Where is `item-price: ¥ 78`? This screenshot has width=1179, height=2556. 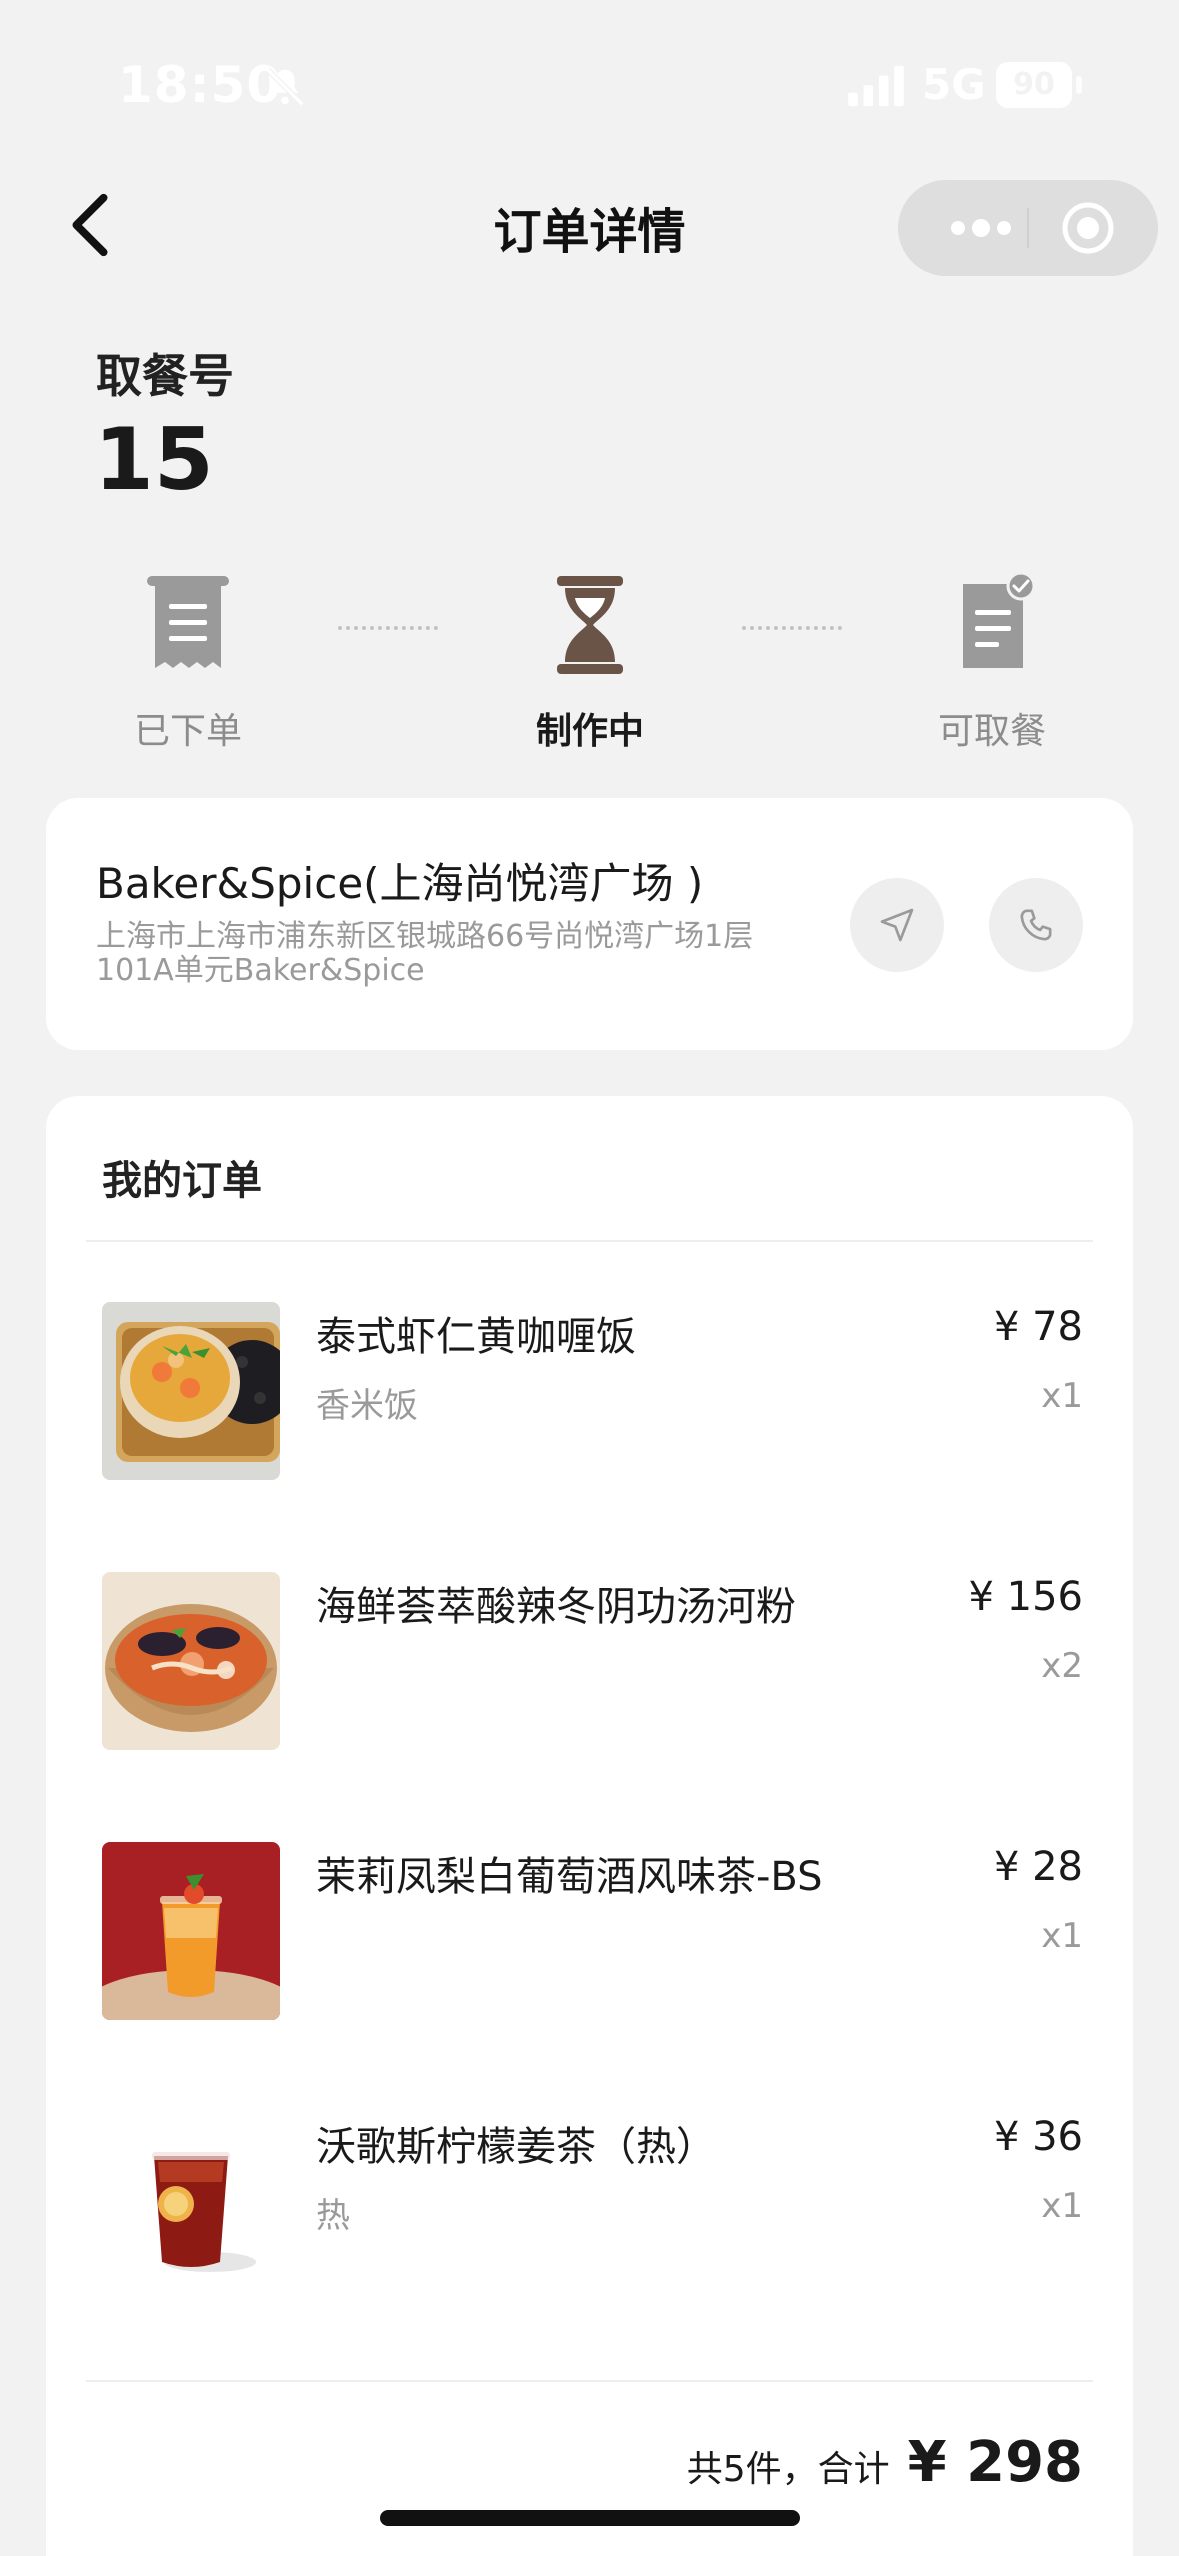
item-price: ¥ 78 is located at coordinates (1038, 1327).